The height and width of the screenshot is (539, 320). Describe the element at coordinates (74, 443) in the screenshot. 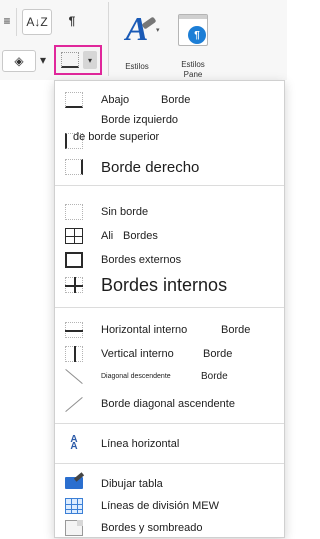

I see `horizontal-line-icon: AA` at that location.